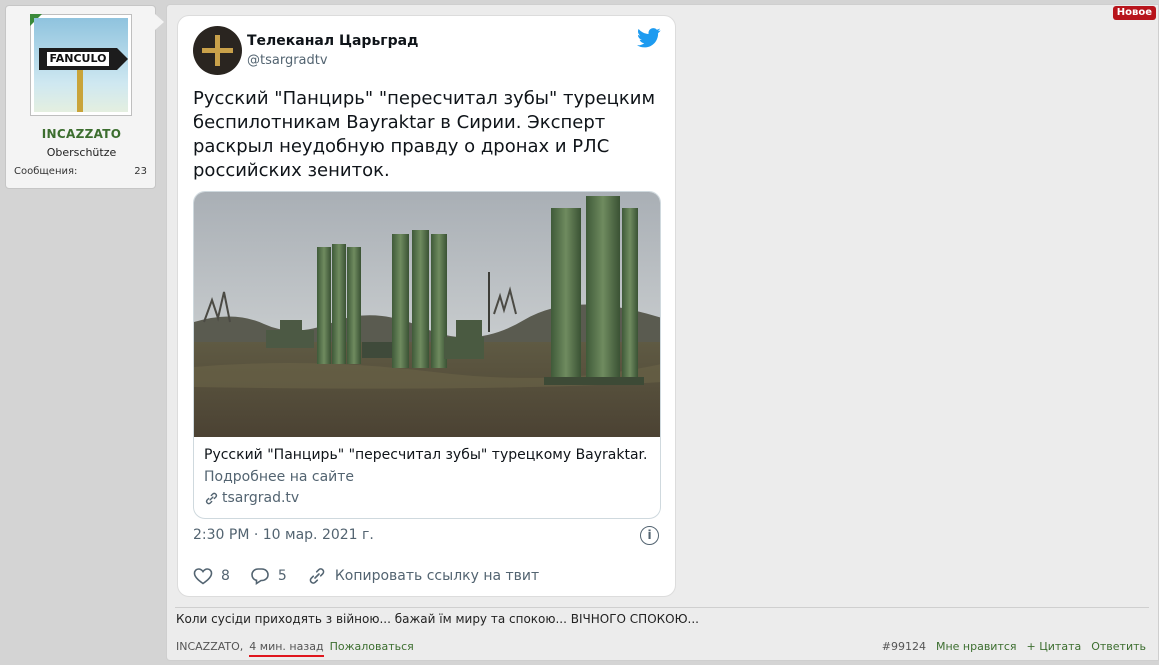 The width and height of the screenshot is (1159, 665). What do you see at coordinates (649, 38) in the screenshot?
I see `twitter-bird-icon` at bounding box center [649, 38].